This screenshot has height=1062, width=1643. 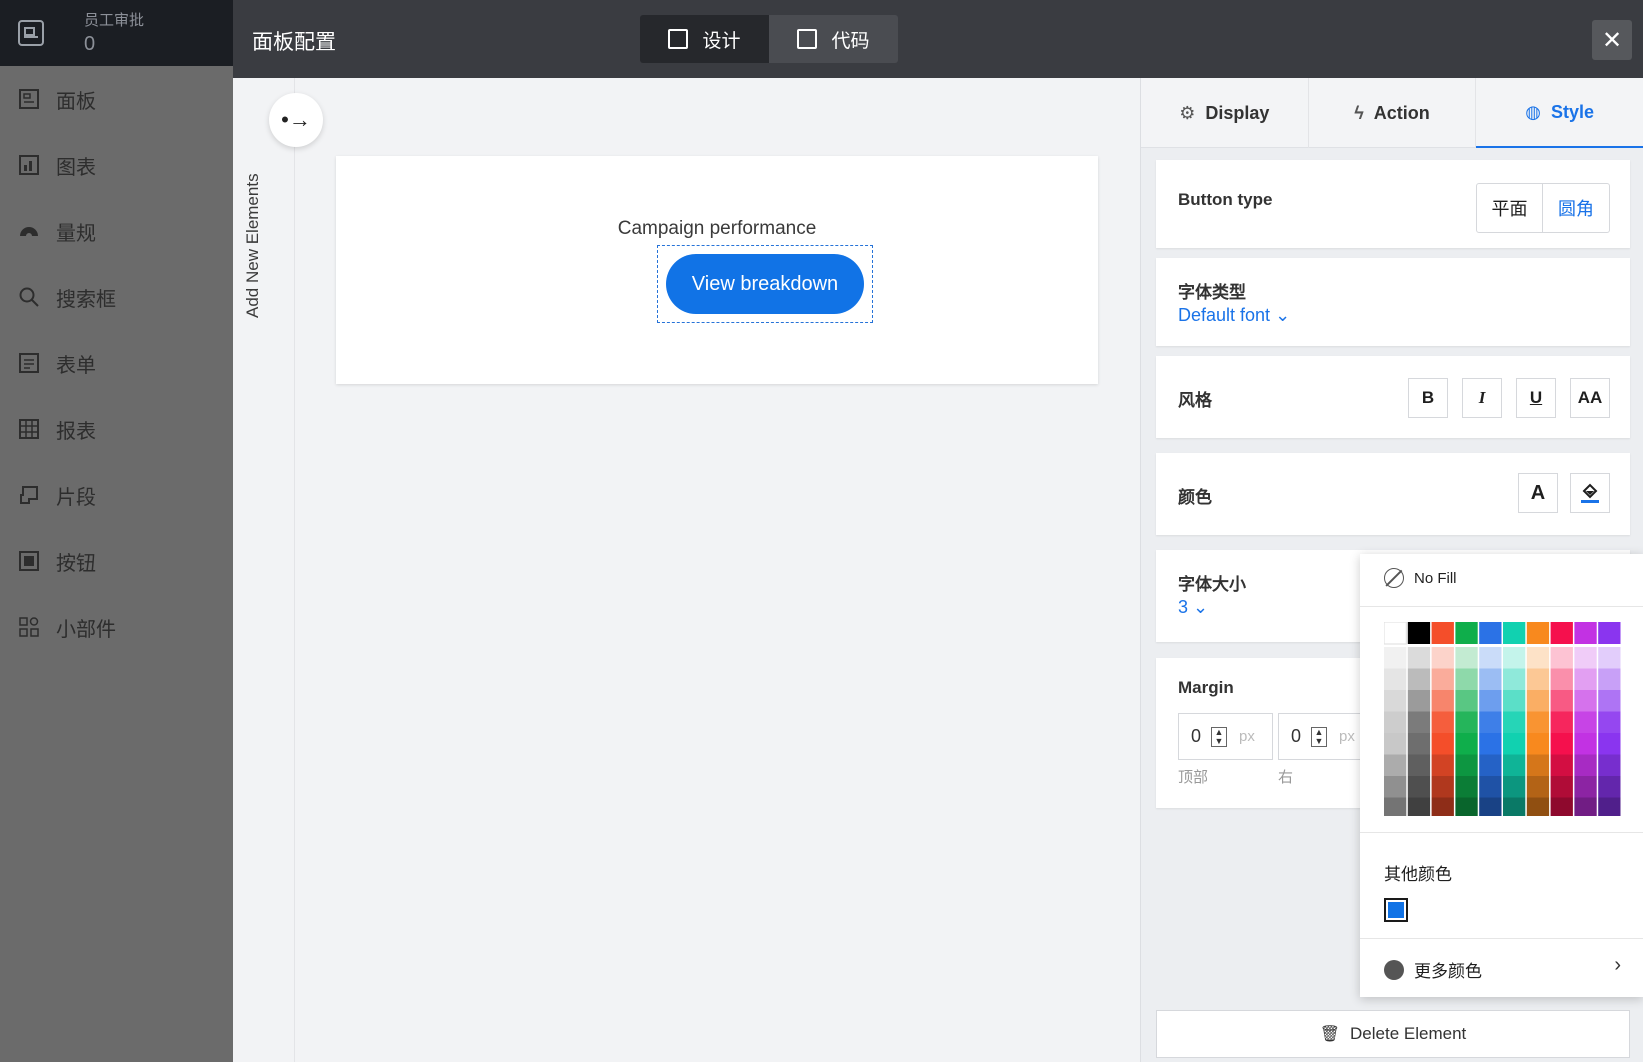 What do you see at coordinates (704, 39) in the screenshot?
I see `tab-design: 设计` at bounding box center [704, 39].